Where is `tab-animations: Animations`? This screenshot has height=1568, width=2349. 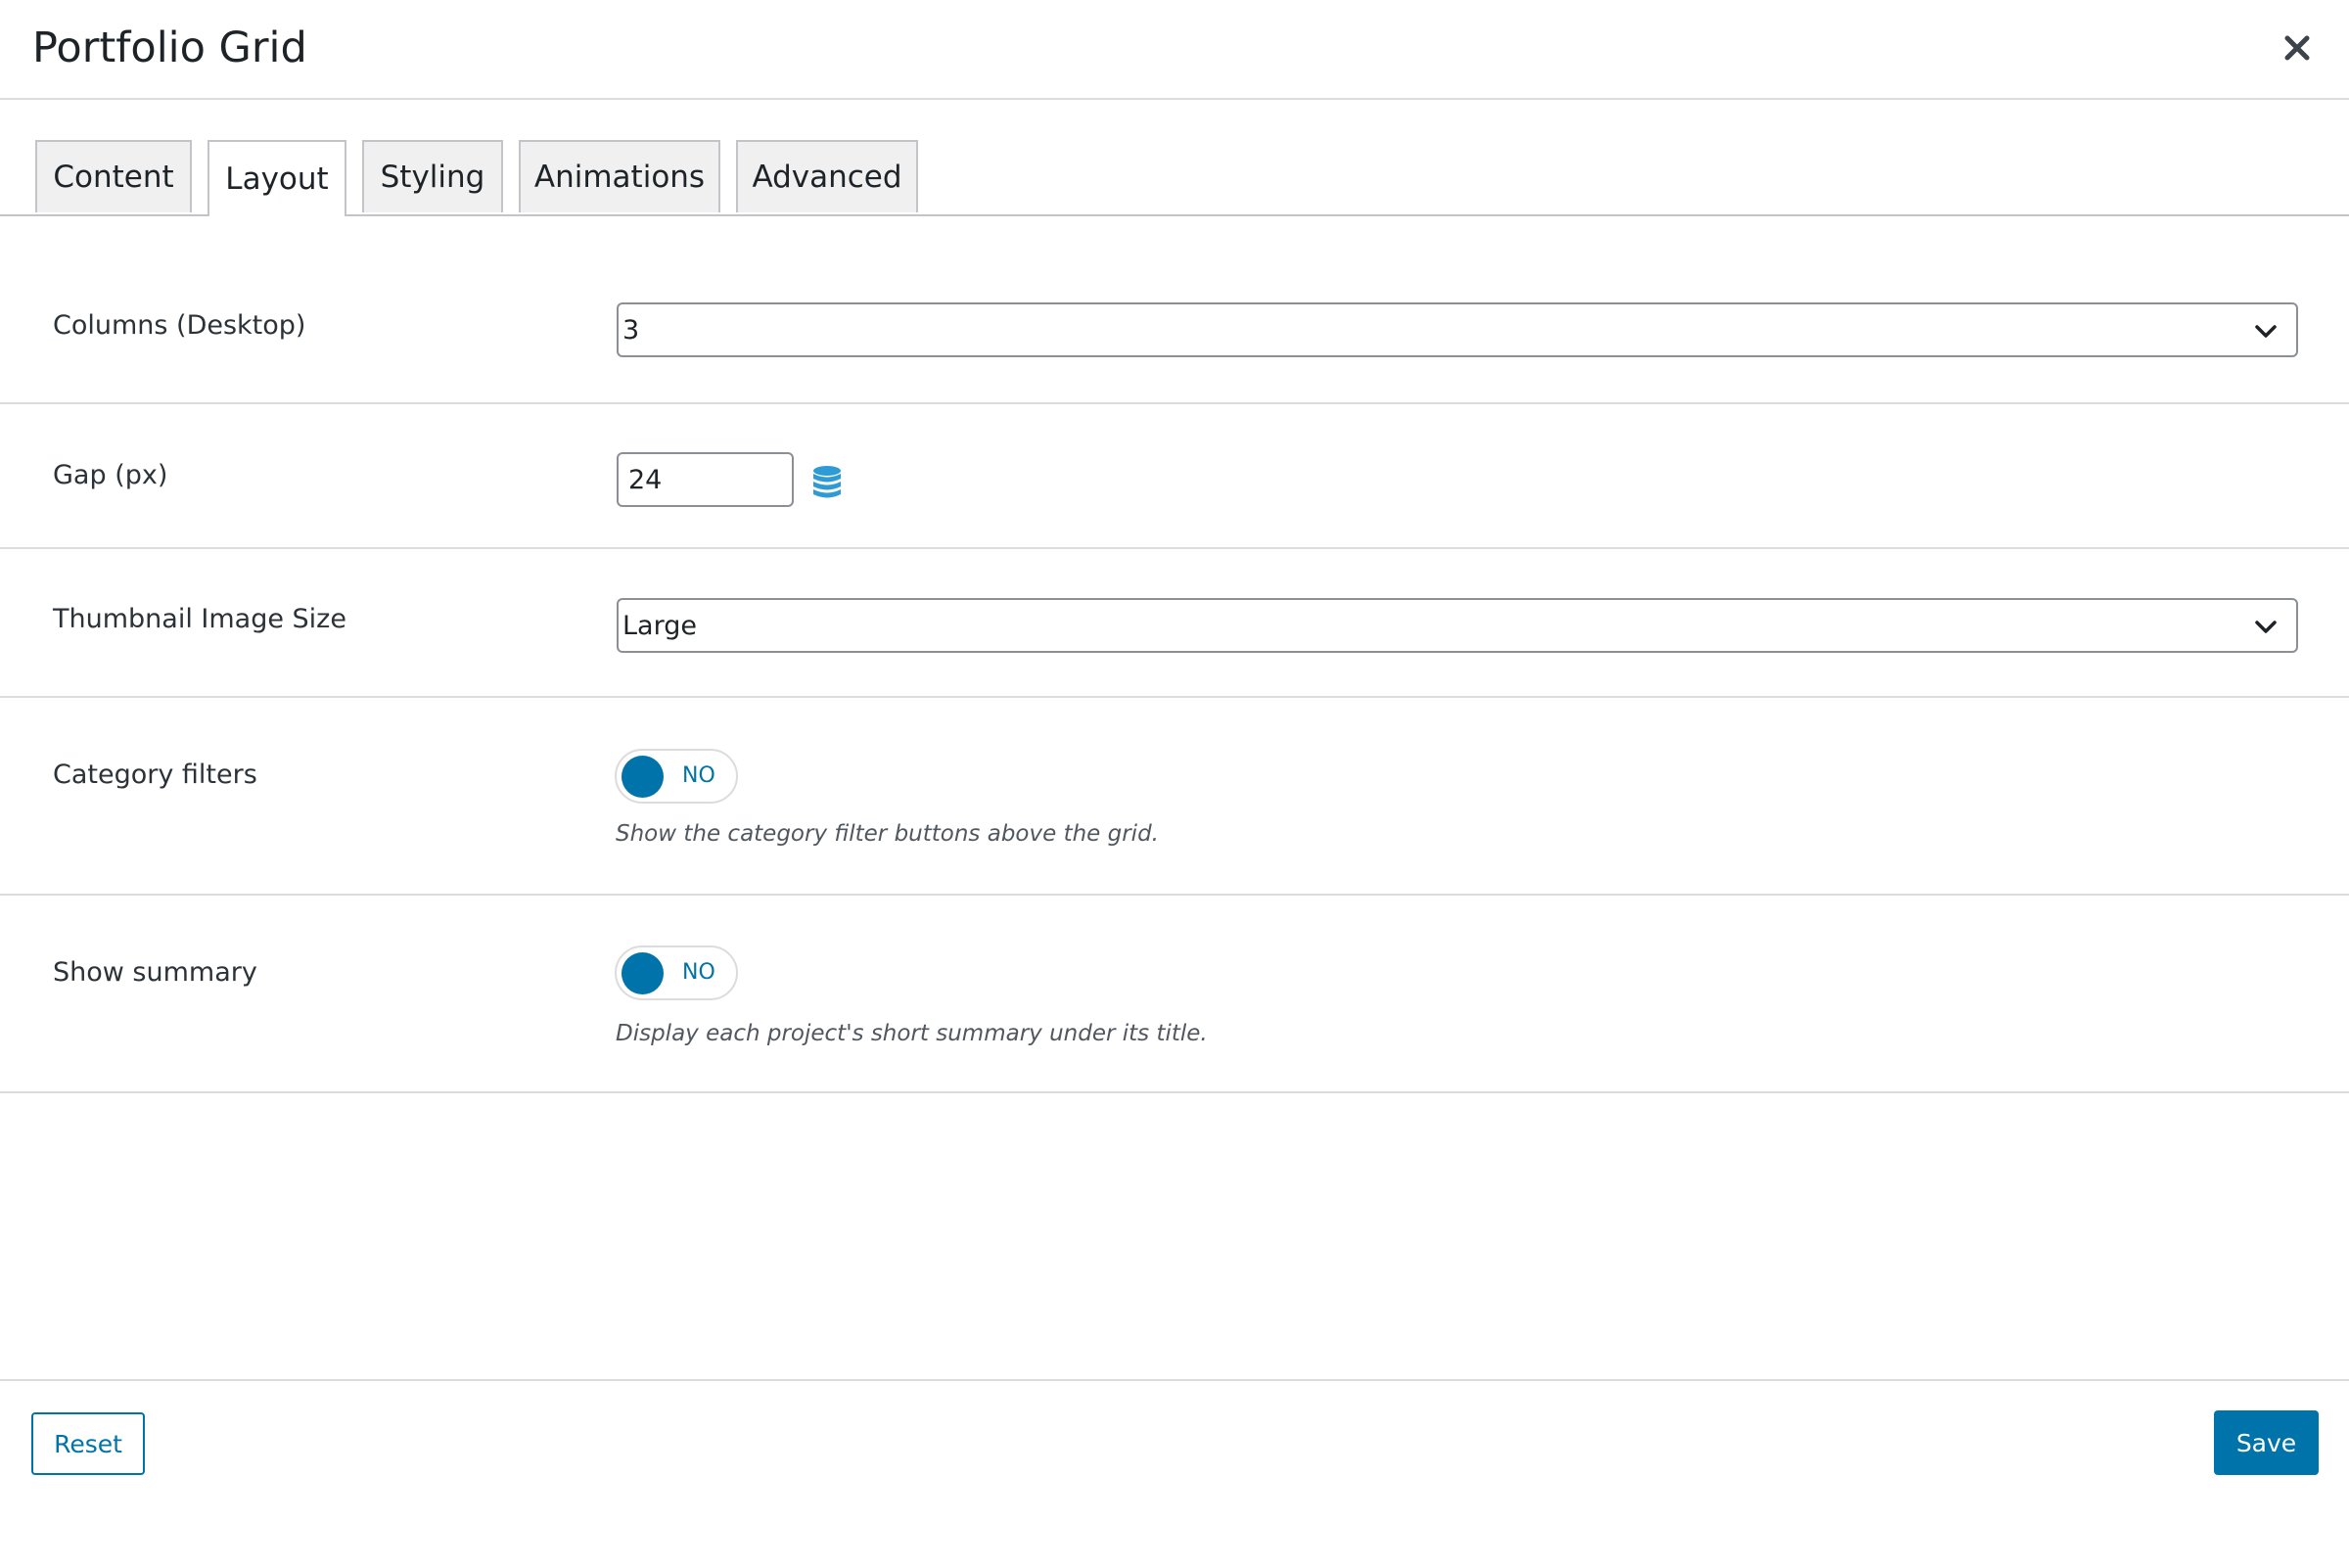 tab-animations: Animations is located at coordinates (619, 176).